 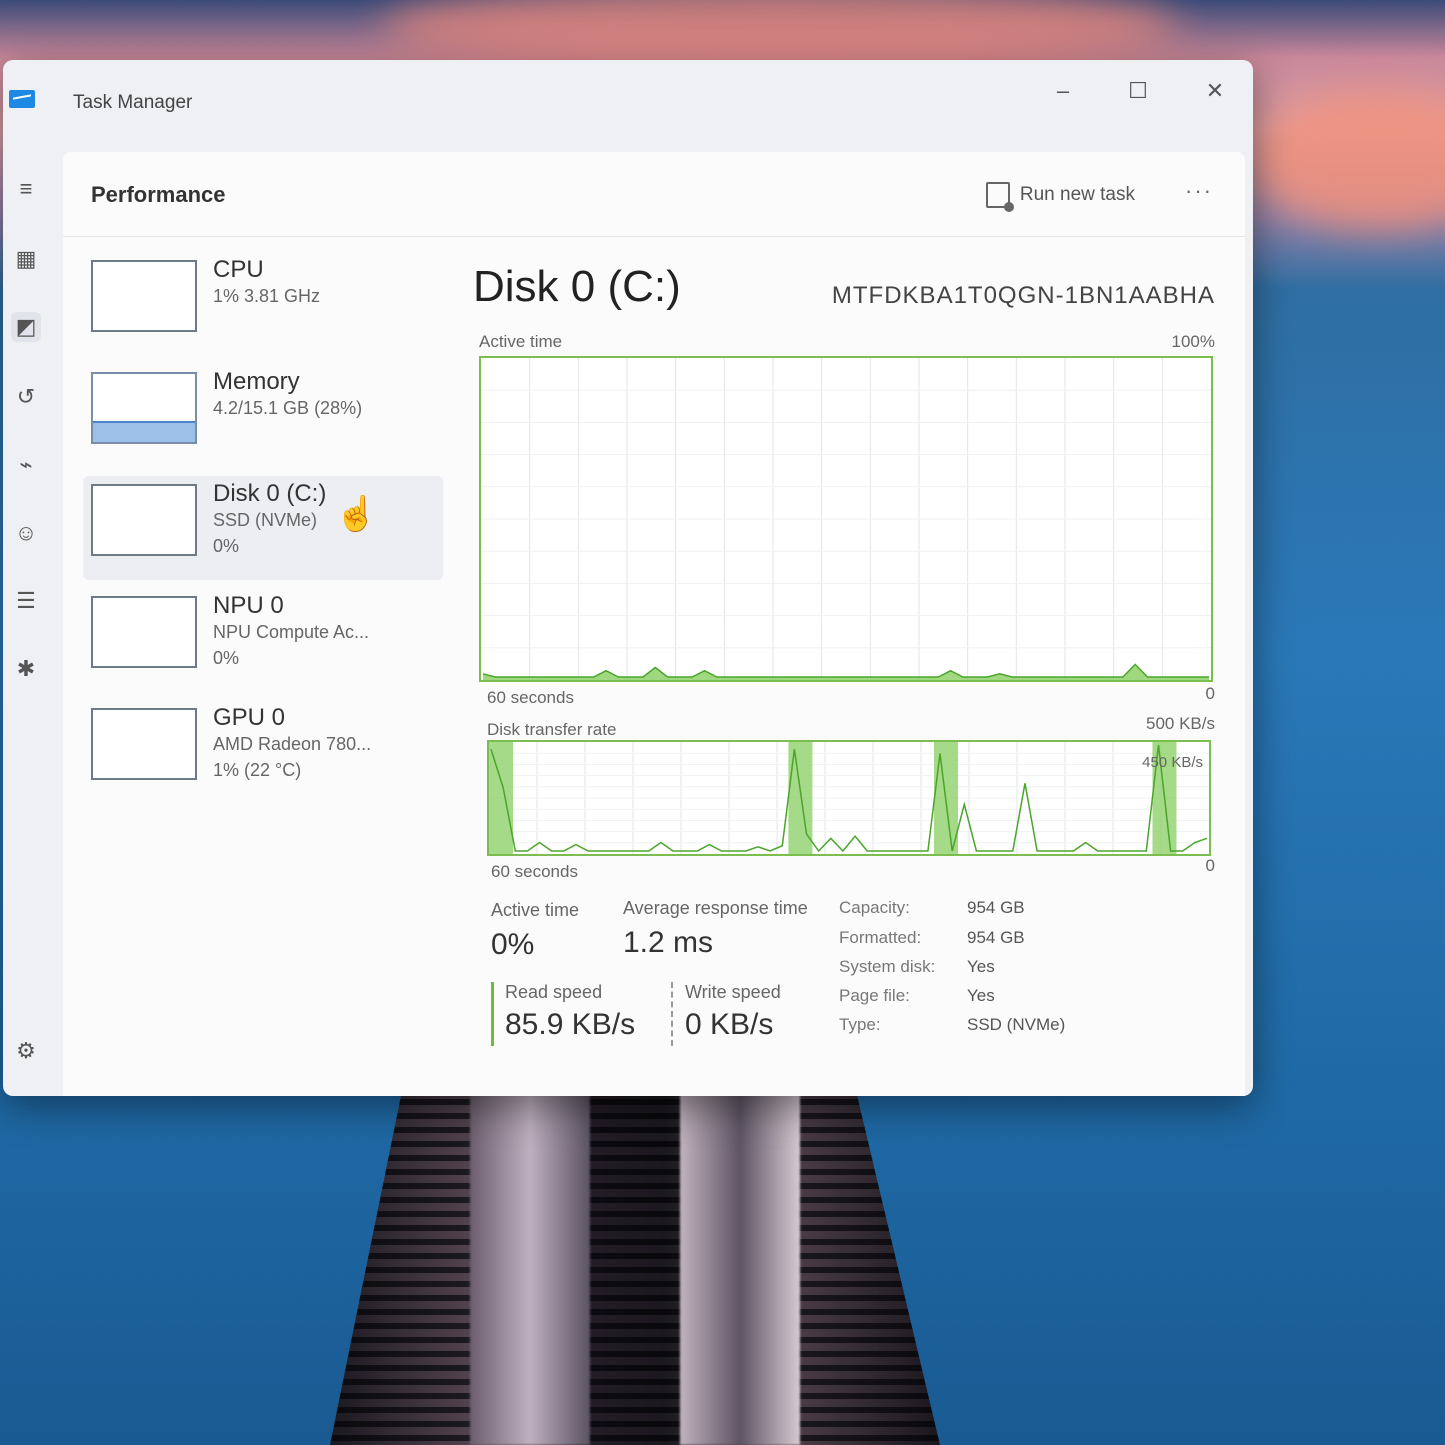 What do you see at coordinates (1172, 762) in the screenshot?
I see `chart-transfer-mid: 450 KB/s` at bounding box center [1172, 762].